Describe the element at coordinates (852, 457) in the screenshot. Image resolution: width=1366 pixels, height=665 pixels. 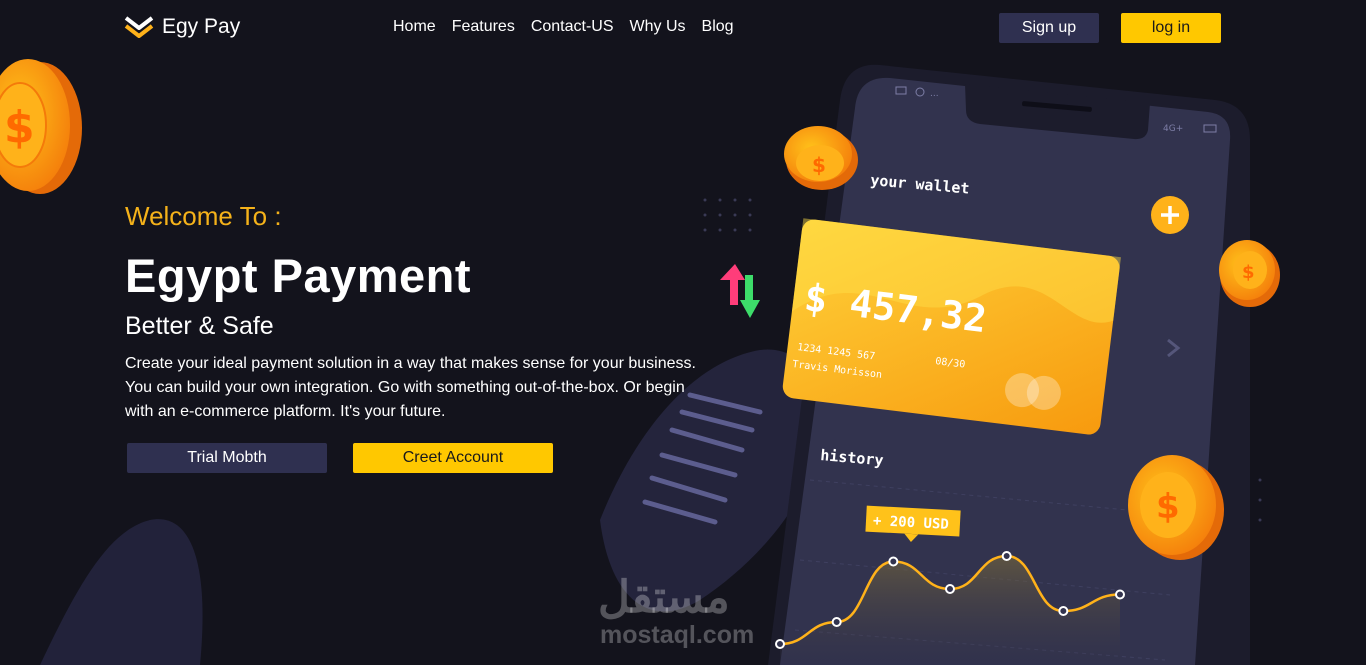
I see `history-label: history` at that location.